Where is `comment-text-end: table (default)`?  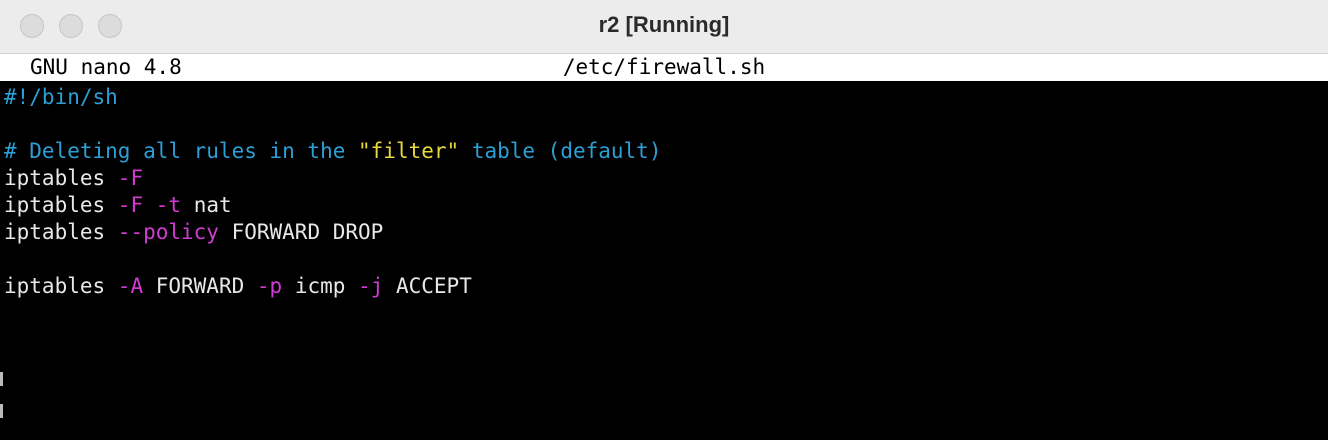
comment-text-end: table (default) is located at coordinates (560, 151).